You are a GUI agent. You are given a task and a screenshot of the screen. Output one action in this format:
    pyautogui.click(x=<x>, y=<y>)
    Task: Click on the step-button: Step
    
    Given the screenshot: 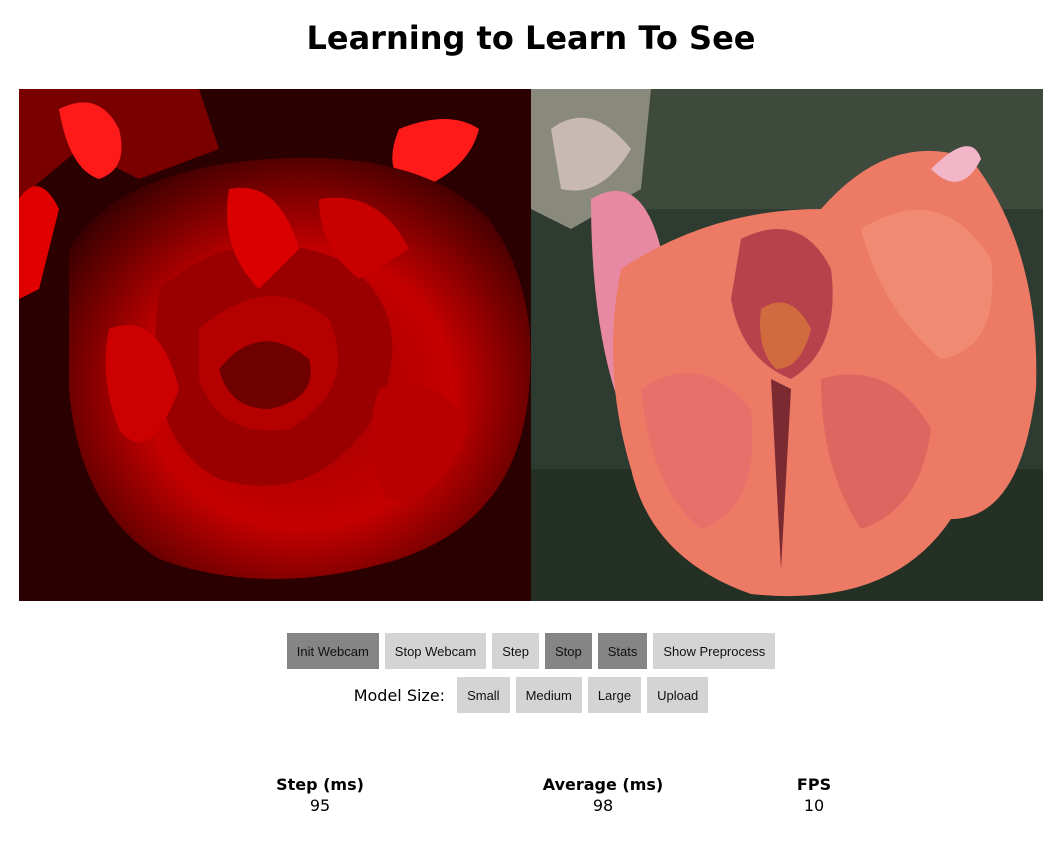 What is the action you would take?
    pyautogui.click(x=515, y=651)
    